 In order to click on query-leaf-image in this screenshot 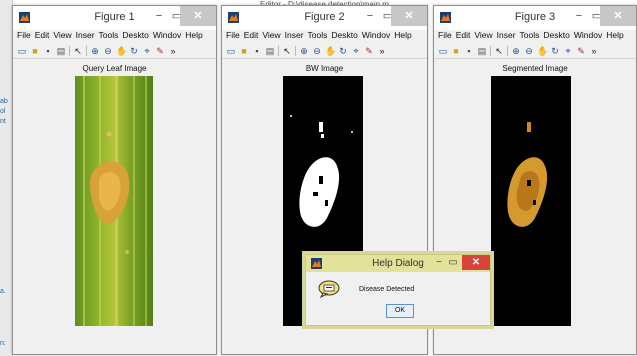, I will do `click(114, 201)`.